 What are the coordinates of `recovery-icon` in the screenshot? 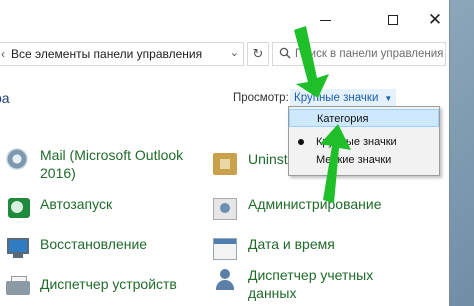 It's located at (17, 248).